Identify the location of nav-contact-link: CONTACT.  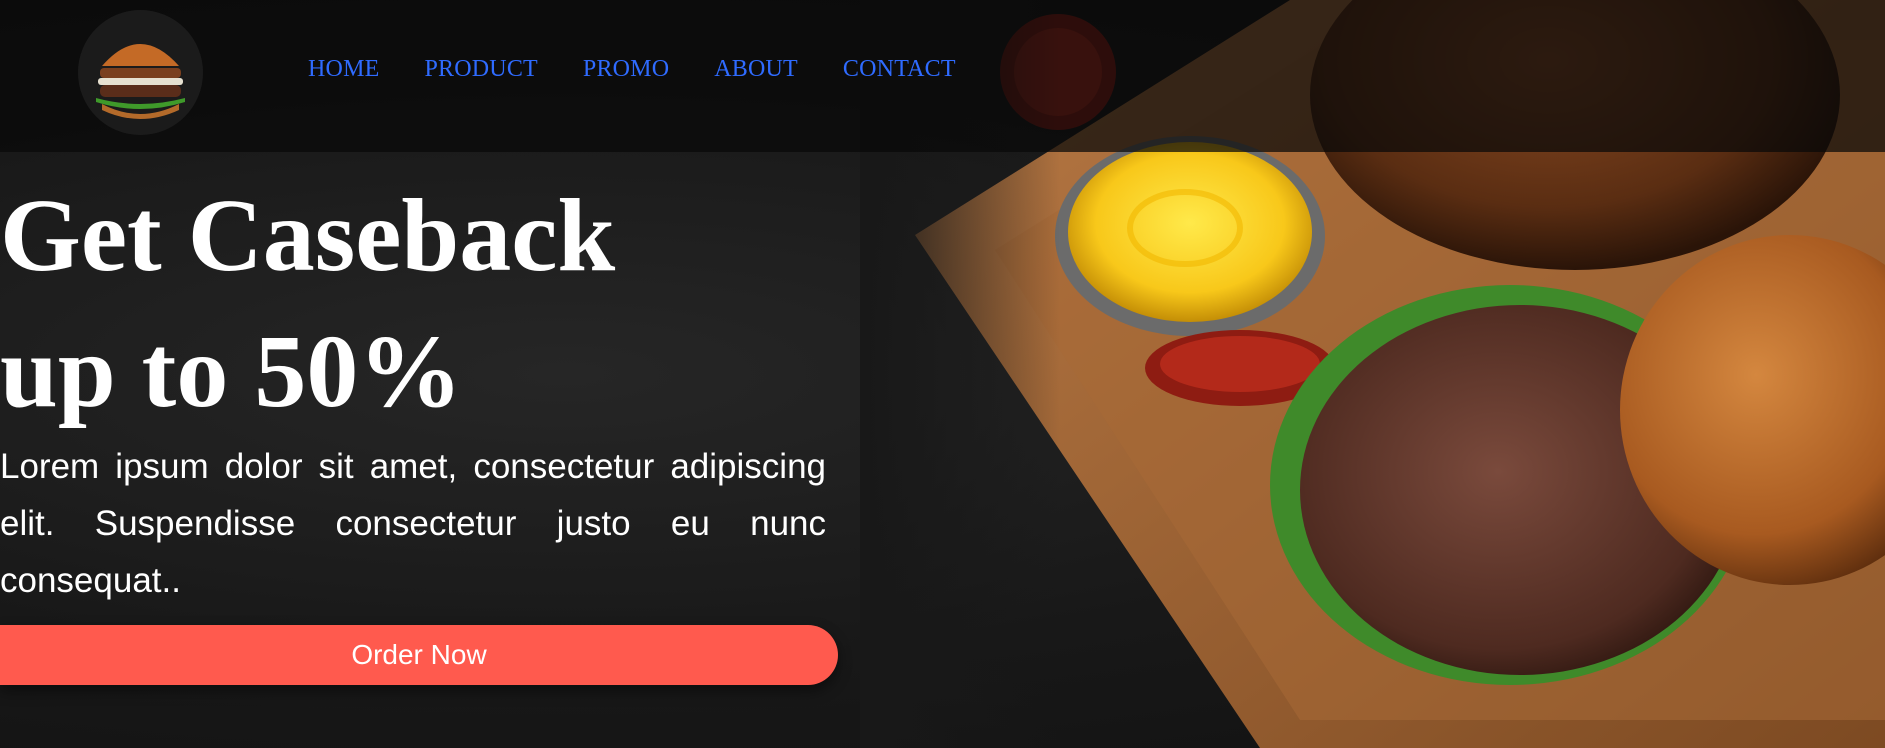
(899, 69).